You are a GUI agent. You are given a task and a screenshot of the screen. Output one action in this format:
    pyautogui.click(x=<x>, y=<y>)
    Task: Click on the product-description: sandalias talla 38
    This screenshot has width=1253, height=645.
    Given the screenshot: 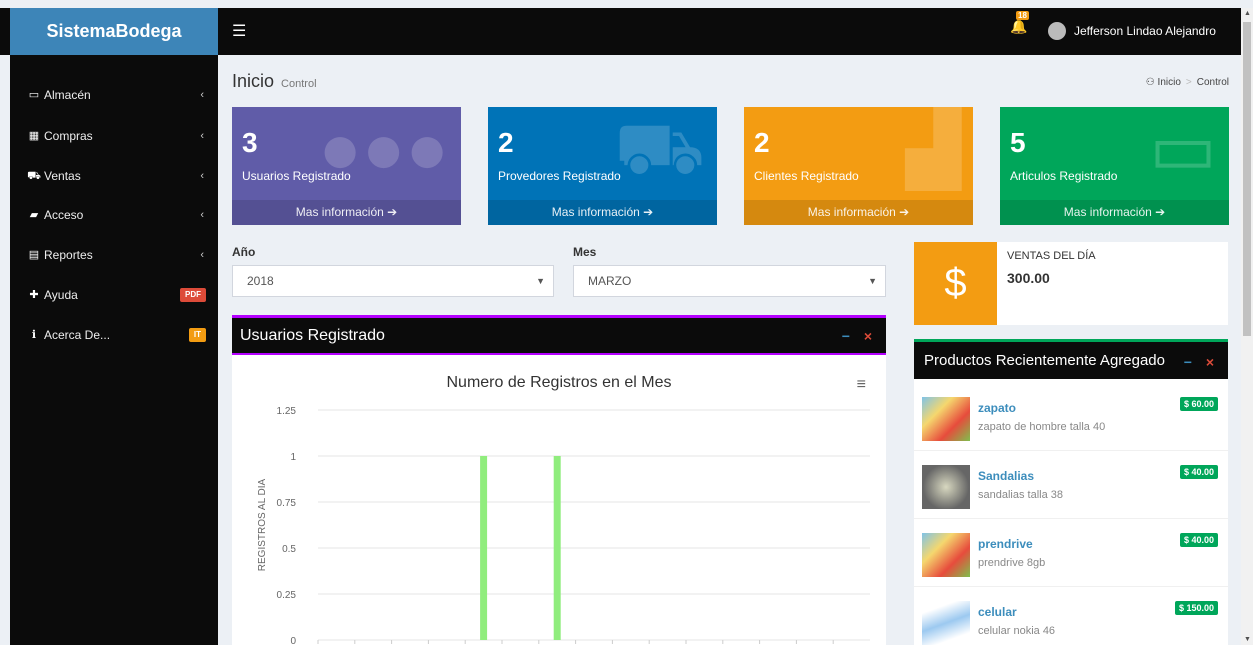 What is the action you would take?
    pyautogui.click(x=1021, y=495)
    